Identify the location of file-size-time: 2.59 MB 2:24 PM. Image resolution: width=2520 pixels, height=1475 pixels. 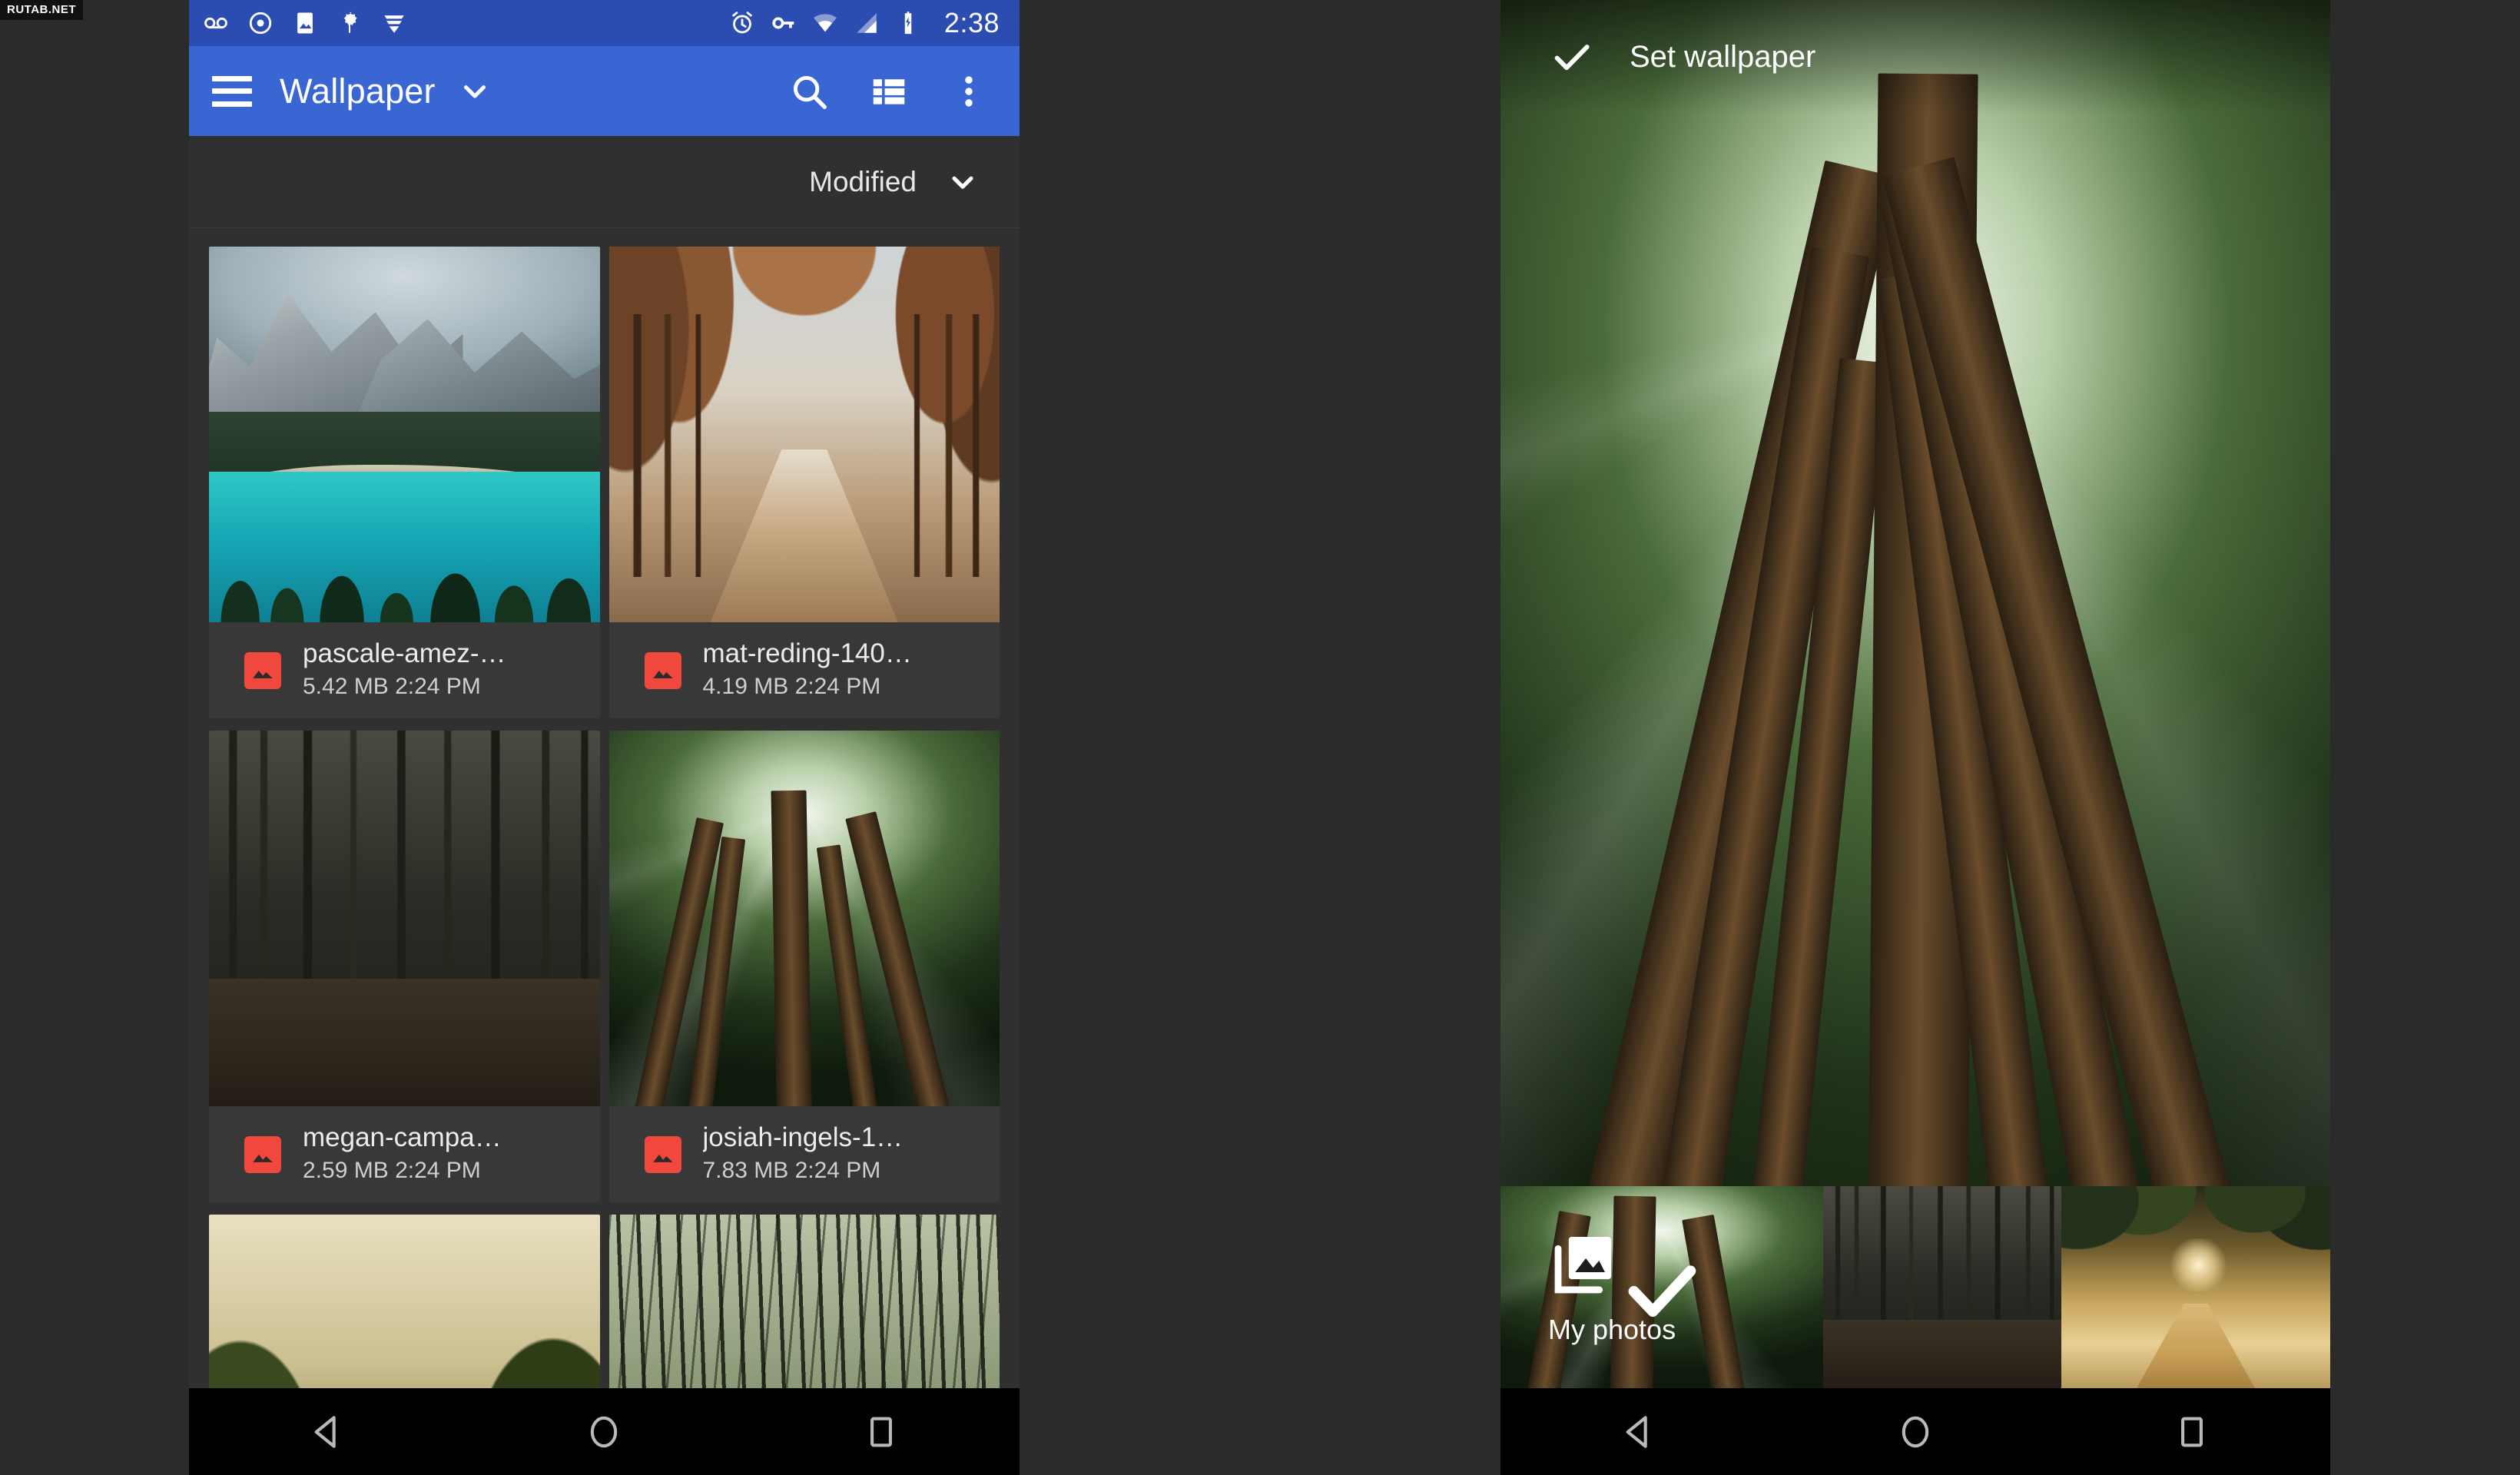
(392, 1170).